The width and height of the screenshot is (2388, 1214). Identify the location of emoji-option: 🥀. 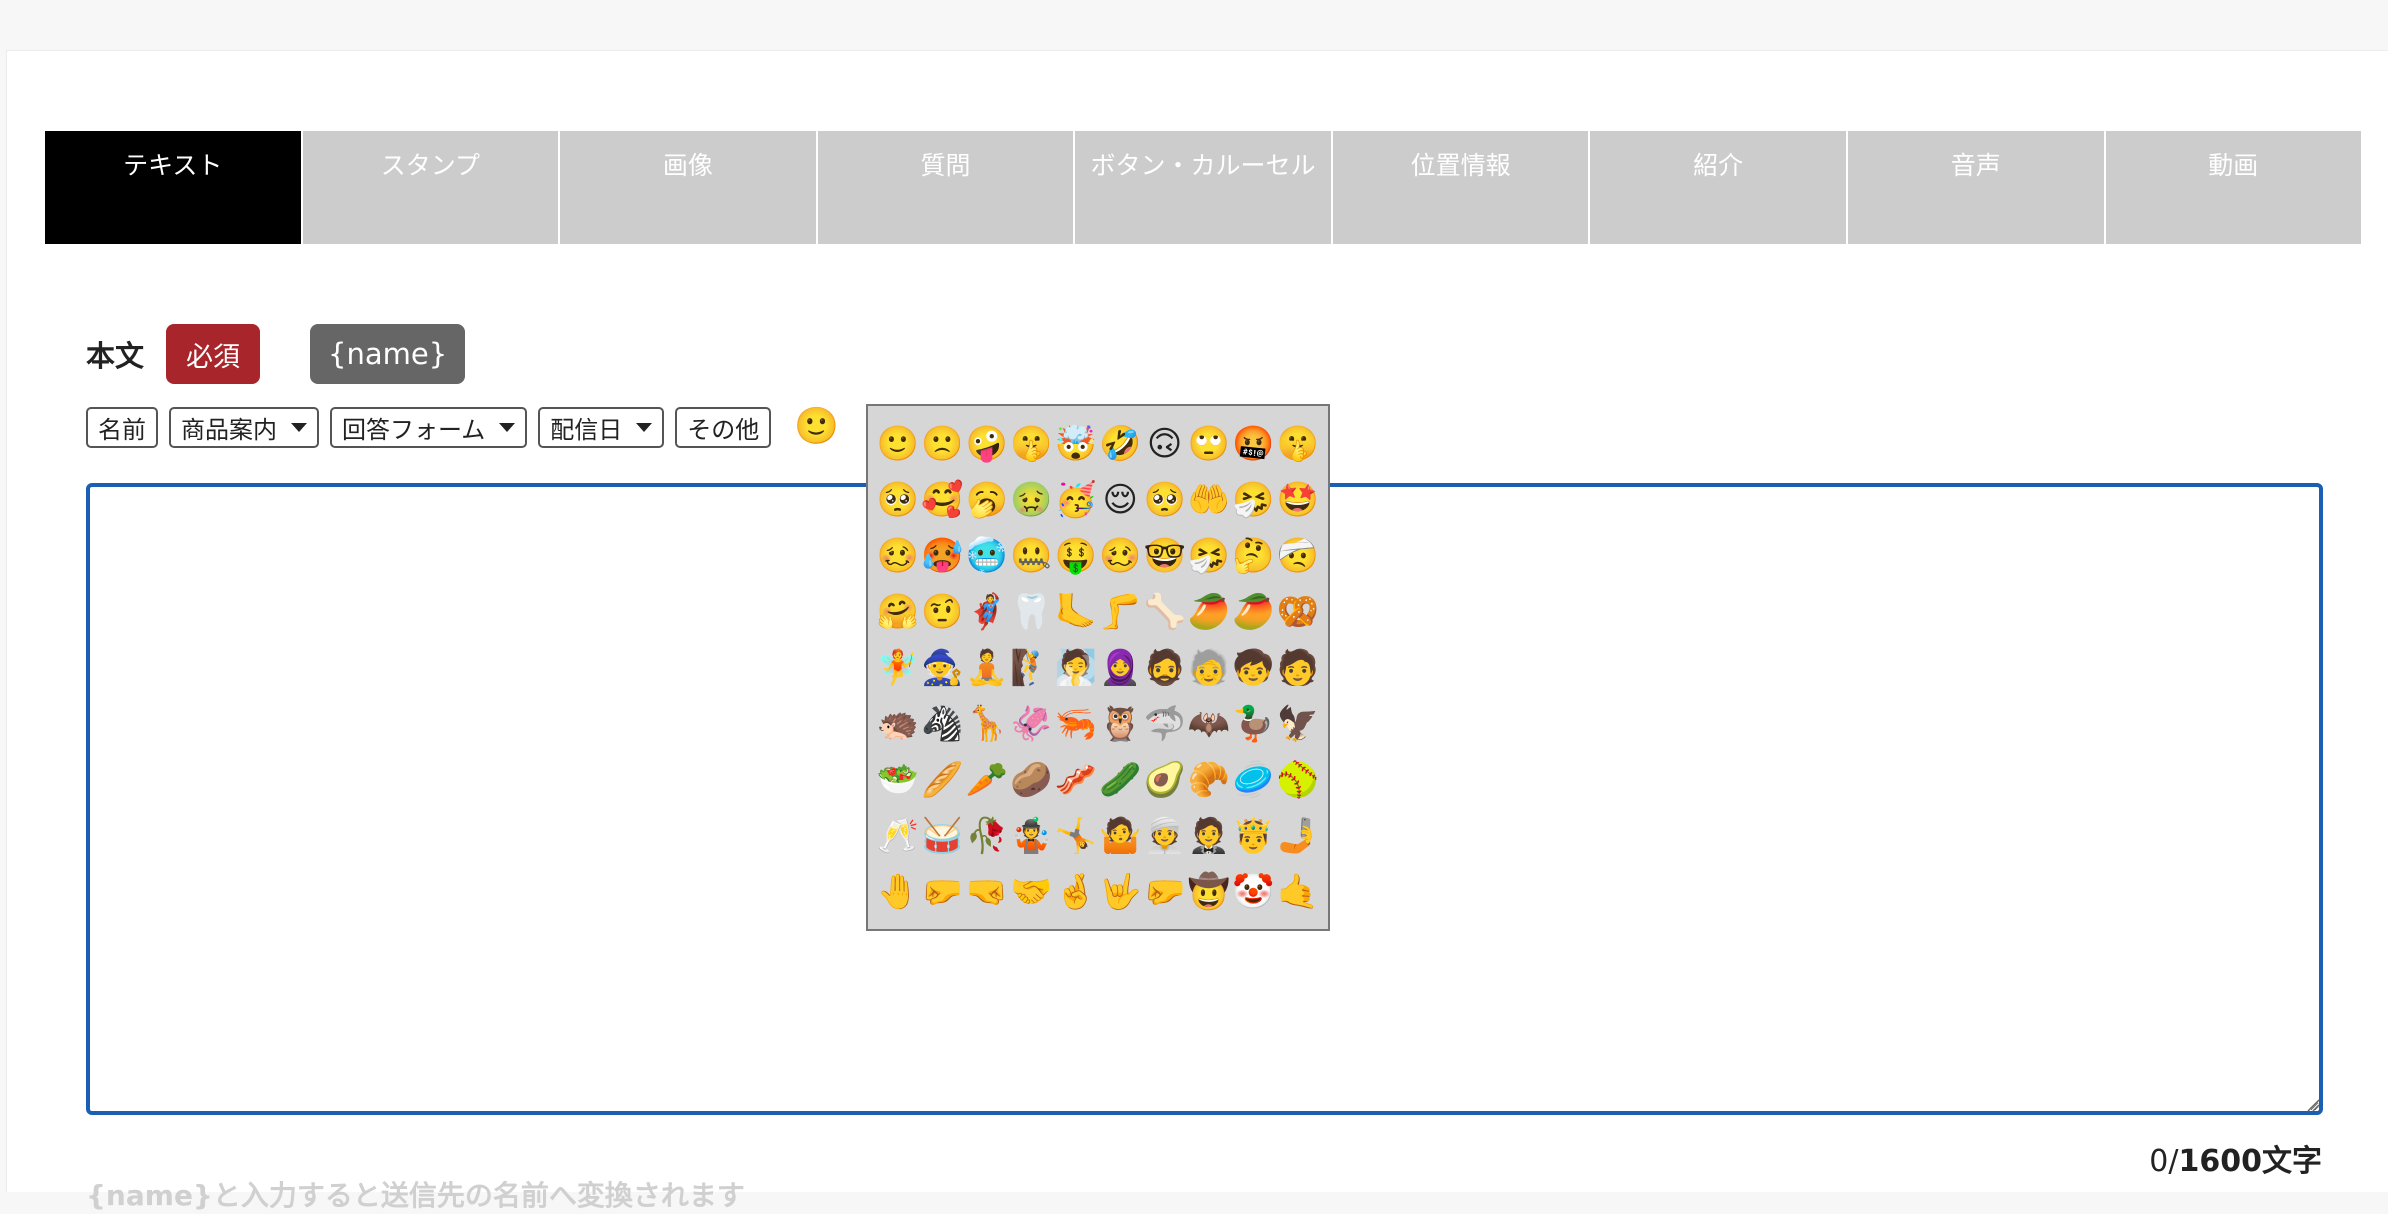
(987, 836).